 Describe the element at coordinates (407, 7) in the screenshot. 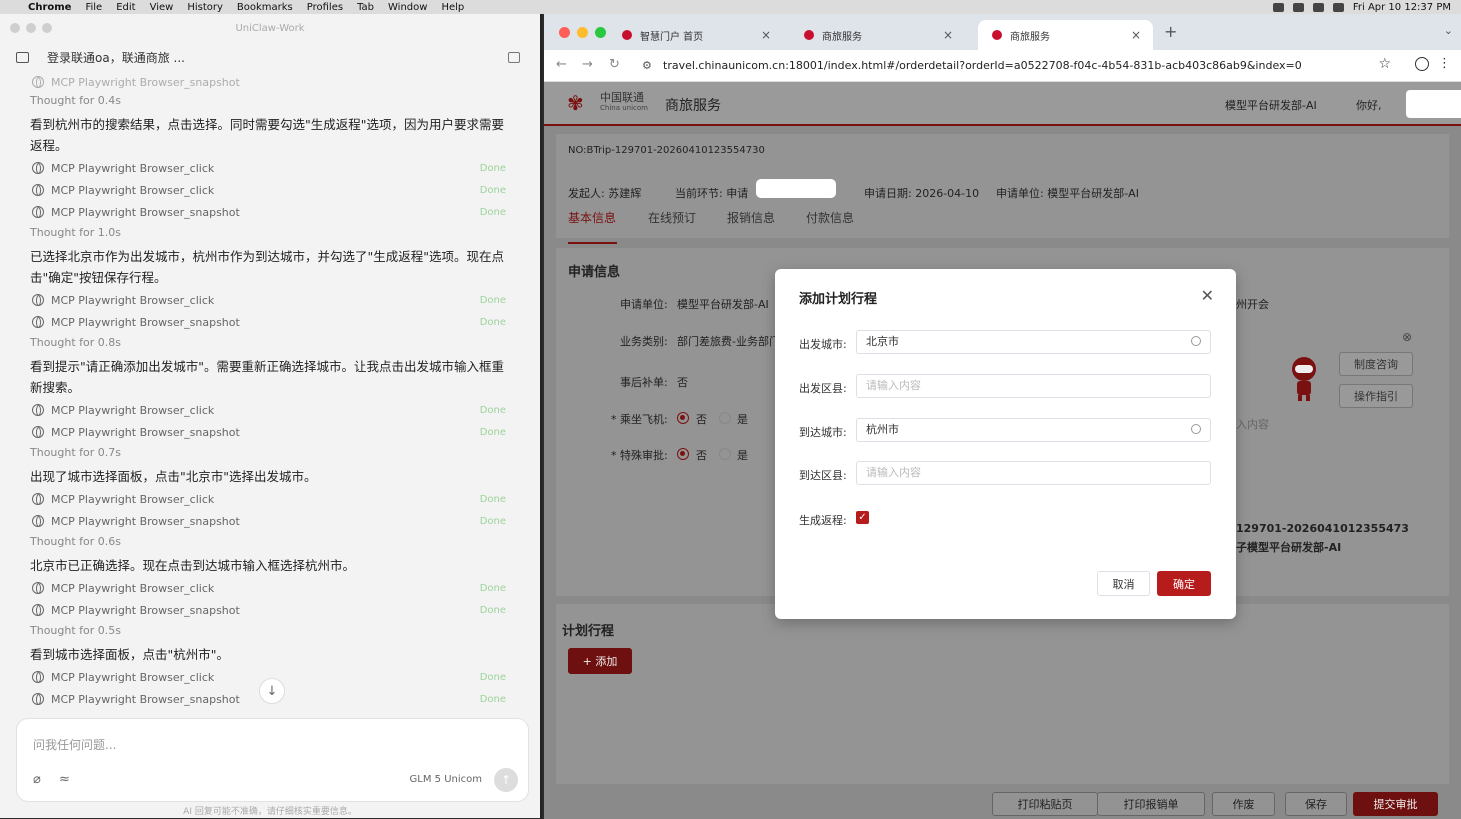

I see `menu-window: Window` at that location.